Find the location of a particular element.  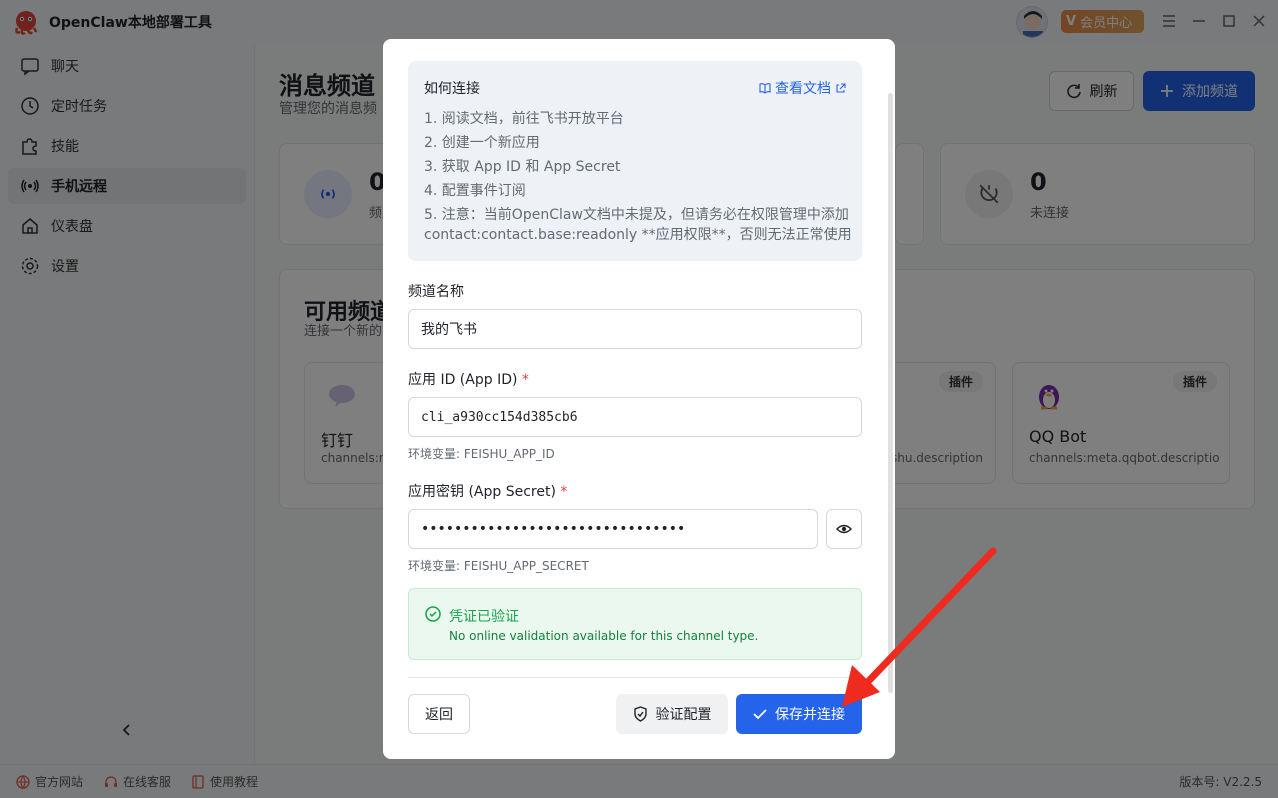

save-and-connect-button: 保存并连接 is located at coordinates (799, 714).